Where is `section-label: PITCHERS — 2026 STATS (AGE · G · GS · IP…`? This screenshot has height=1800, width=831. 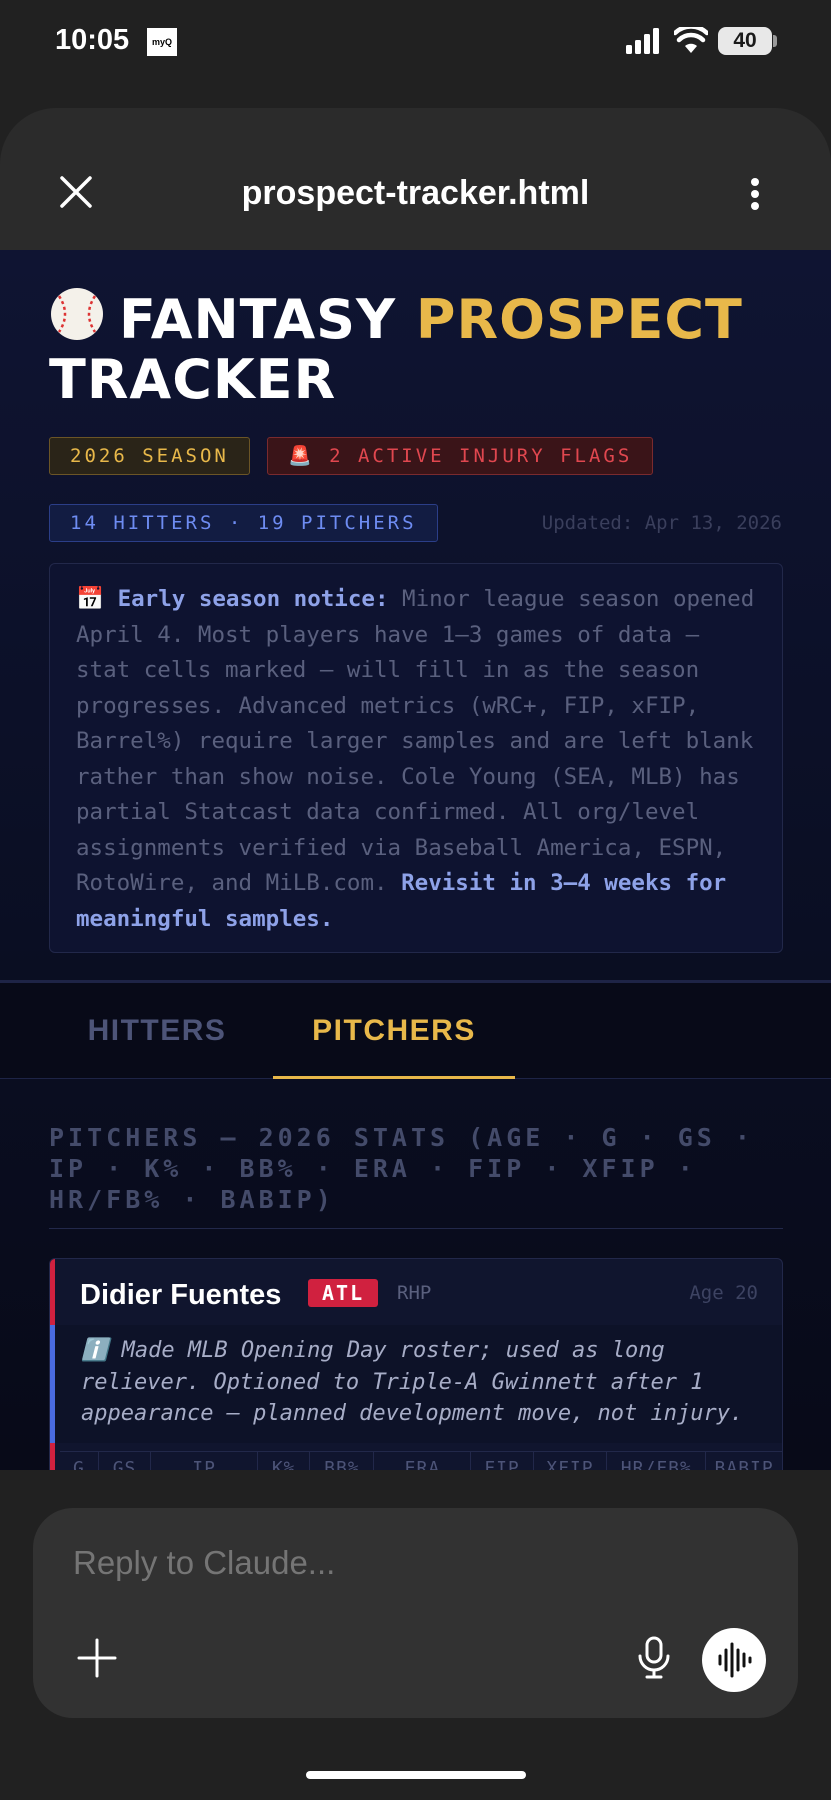 section-label: PITCHERS — 2026 STATS (AGE · G · GS · IP… is located at coordinates (401, 1168).